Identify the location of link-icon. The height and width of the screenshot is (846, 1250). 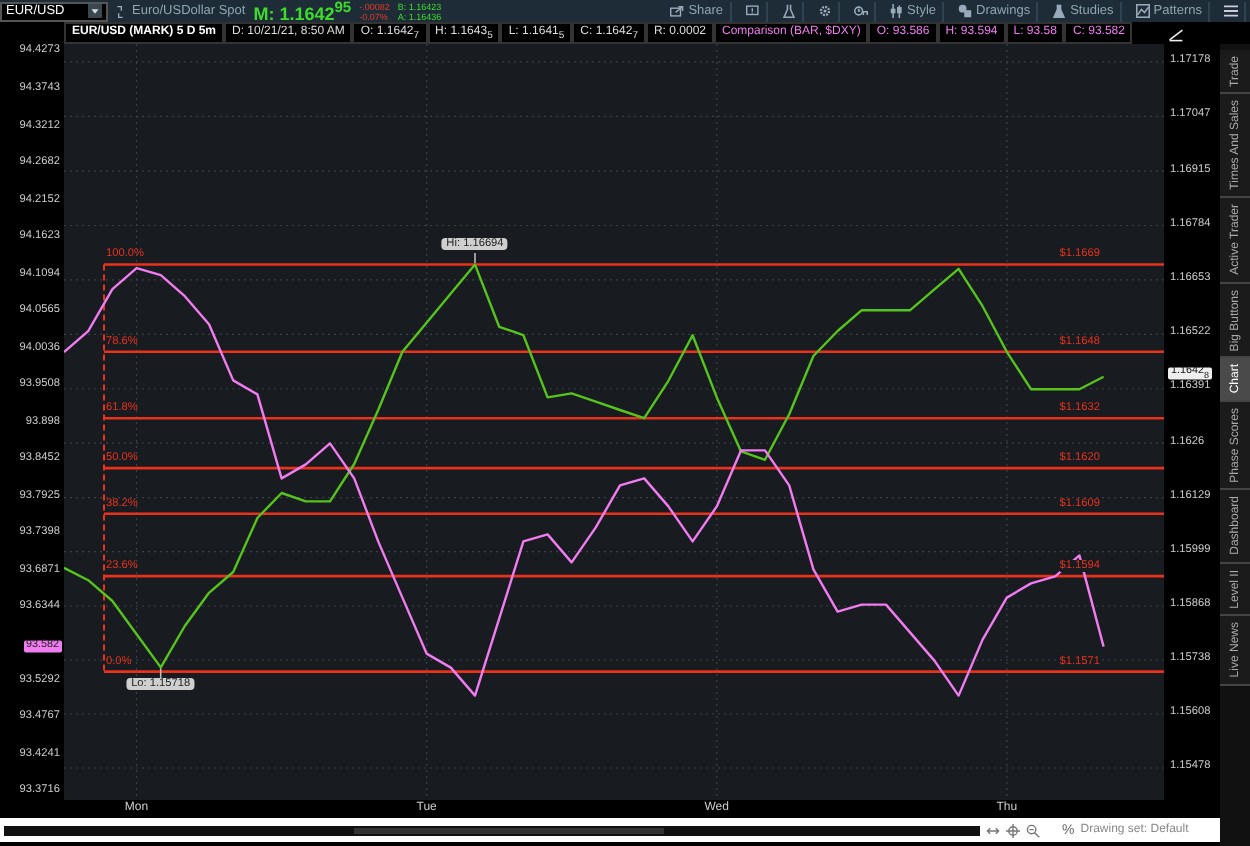
(120, 11).